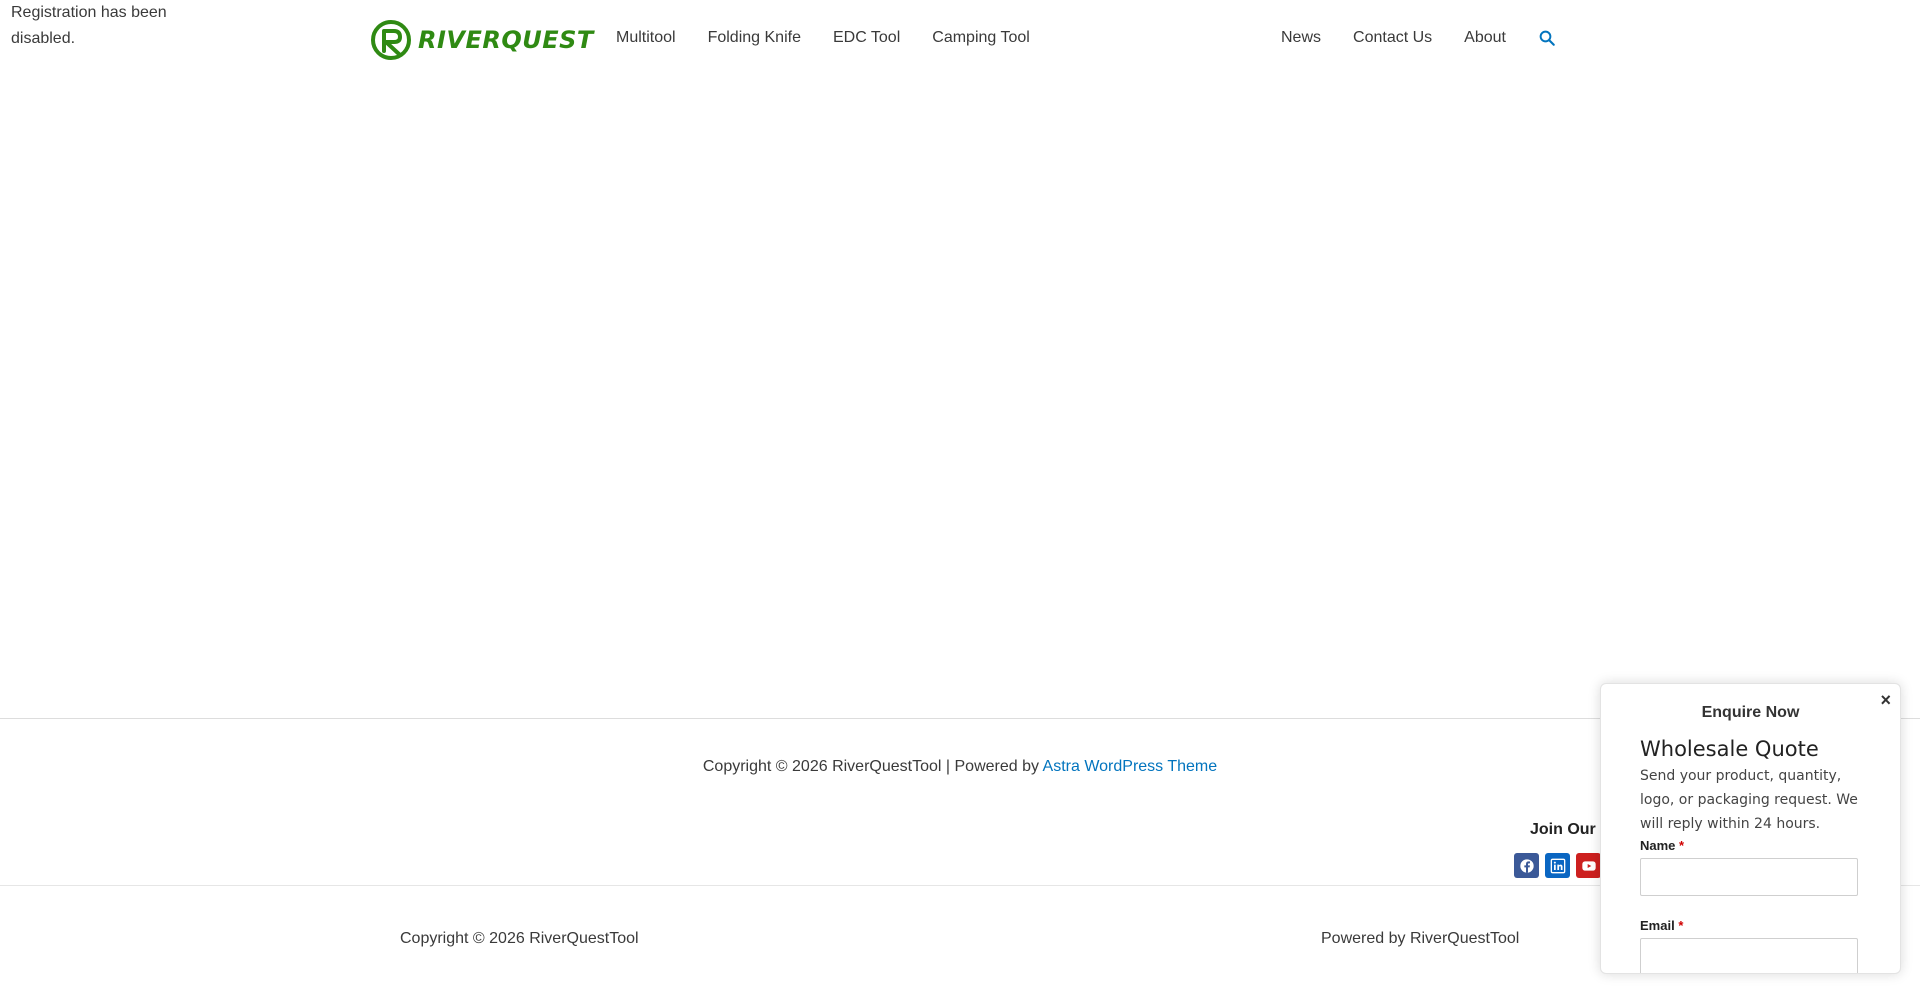 The image size is (1920, 993). What do you see at coordinates (1130, 766) in the screenshot?
I see `astra-theme-link: Astra WordPress Theme` at bounding box center [1130, 766].